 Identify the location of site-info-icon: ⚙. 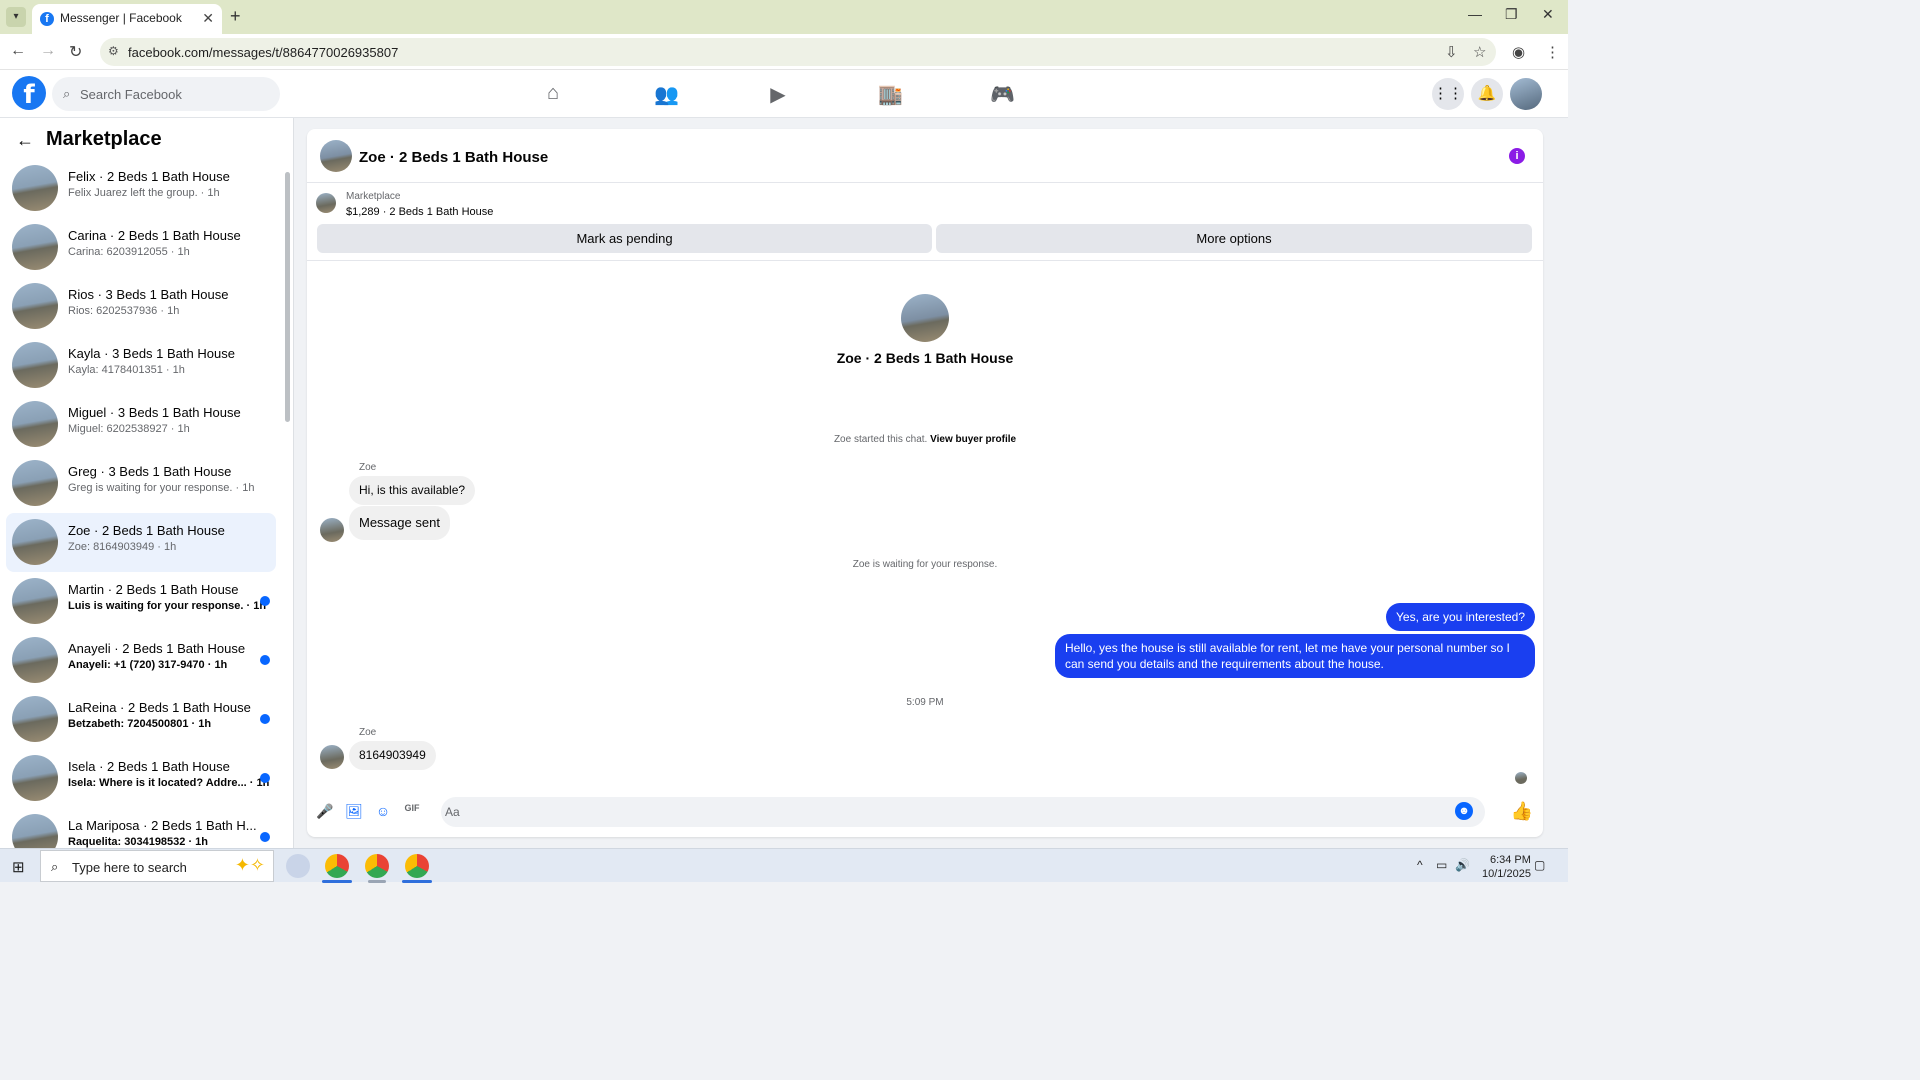
(113, 51).